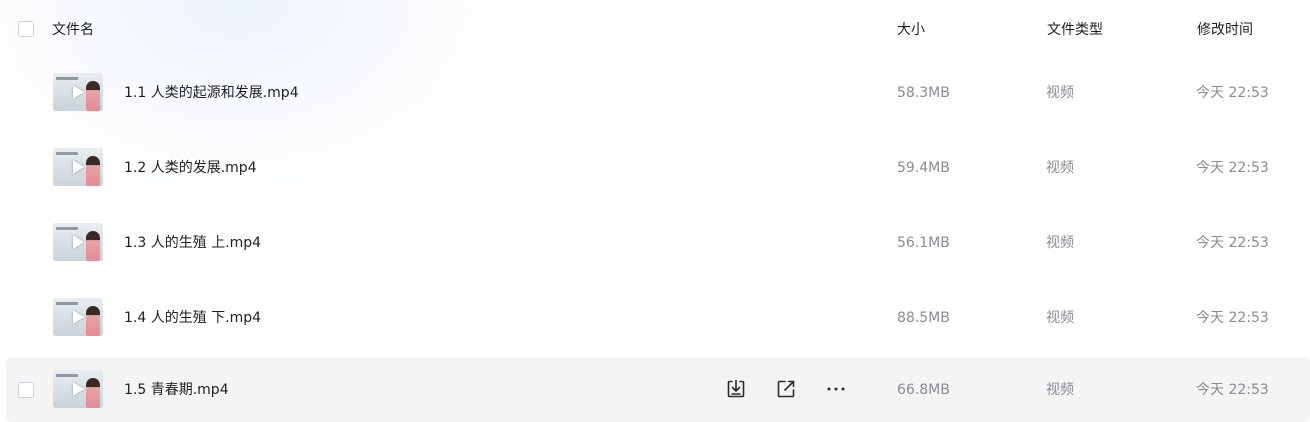 This screenshot has height=422, width=1310. Describe the element at coordinates (26, 390) in the screenshot. I see `row-checkbox` at that location.